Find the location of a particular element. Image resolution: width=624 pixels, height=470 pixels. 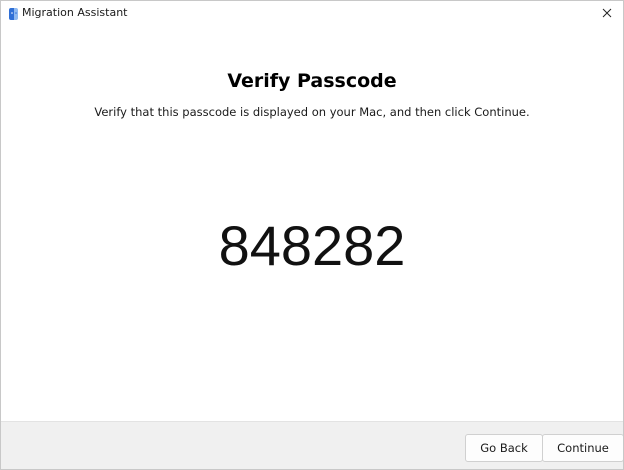

continue-button: Continue is located at coordinates (582, 448).